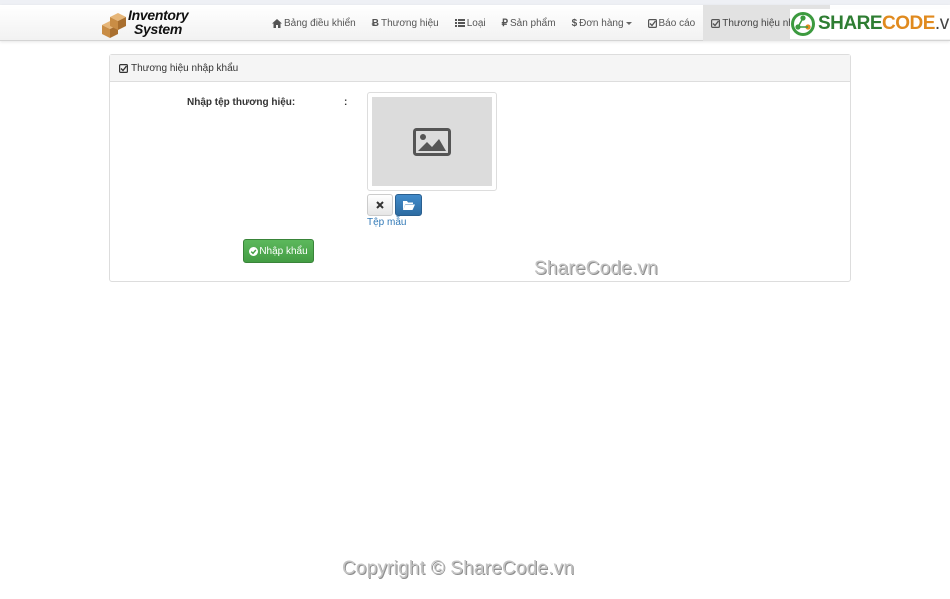  What do you see at coordinates (386, 222) in the screenshot?
I see `sample-file-link: Tệp mẫu` at bounding box center [386, 222].